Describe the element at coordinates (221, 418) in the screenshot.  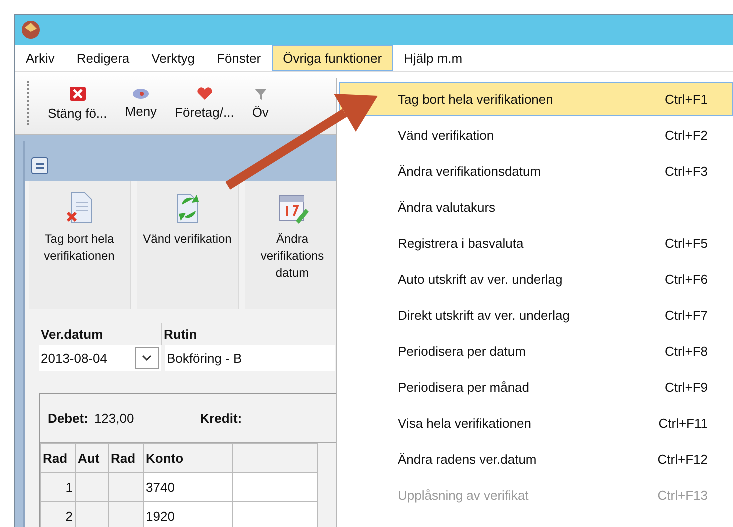
I see `summary-label: Kredit:` at that location.